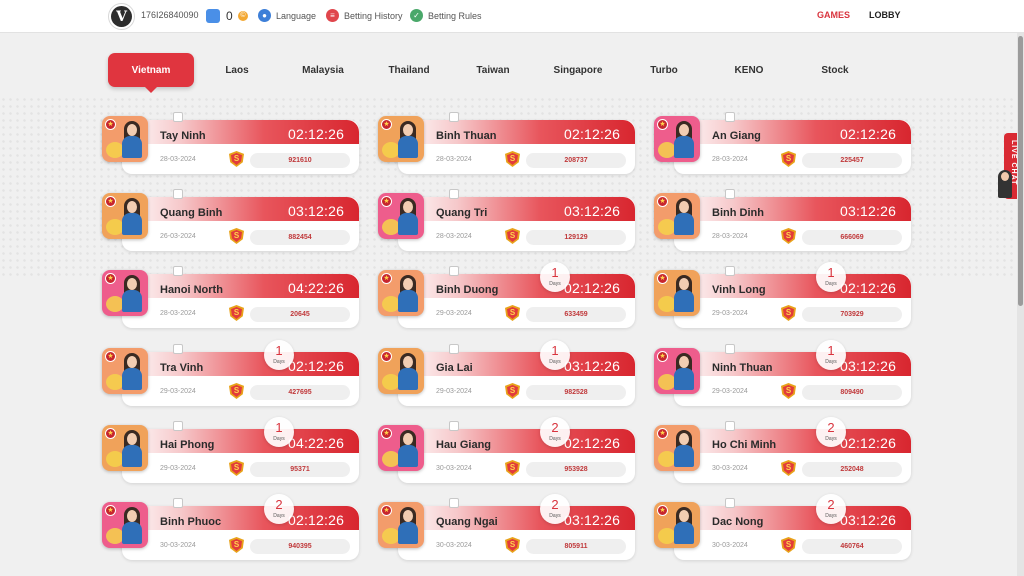  Describe the element at coordinates (182, 368) in the screenshot. I see `lottery-name: Tra Vinh` at that location.